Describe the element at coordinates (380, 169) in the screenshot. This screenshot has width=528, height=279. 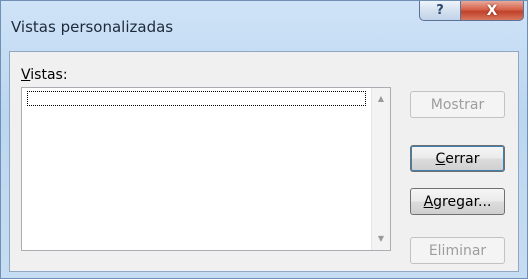
I see `views-list-scrollbar: ▲ ▼` at that location.